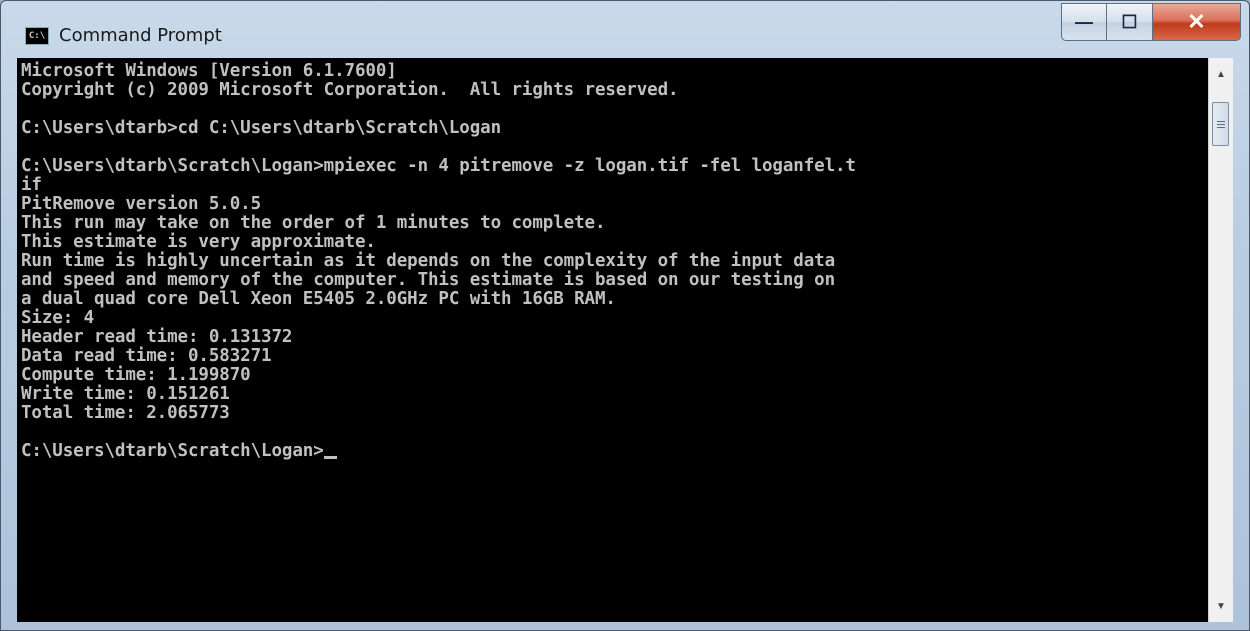 The image size is (1250, 631). What do you see at coordinates (1221, 607) in the screenshot?
I see `scroll-down-icon: ▼` at bounding box center [1221, 607].